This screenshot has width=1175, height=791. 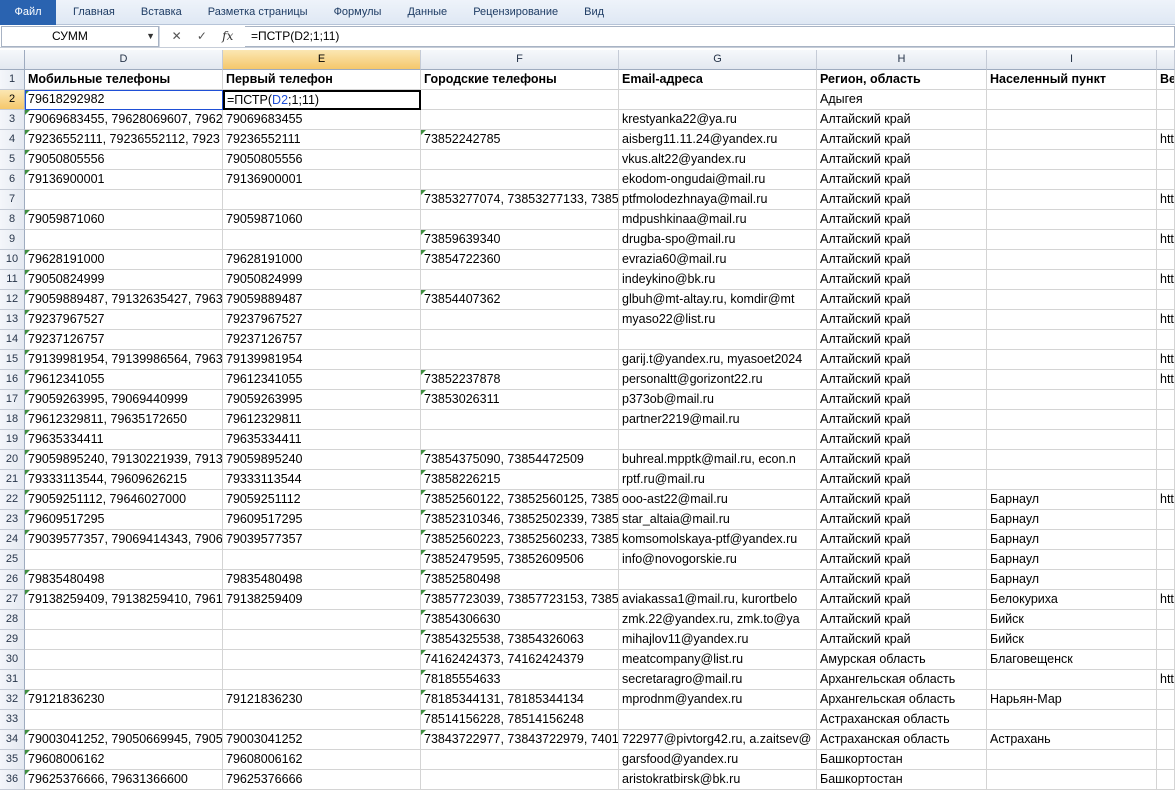 What do you see at coordinates (718, 620) in the screenshot?
I see `table-cell: zmk.22@yandex.ru, zmk.to@ya` at bounding box center [718, 620].